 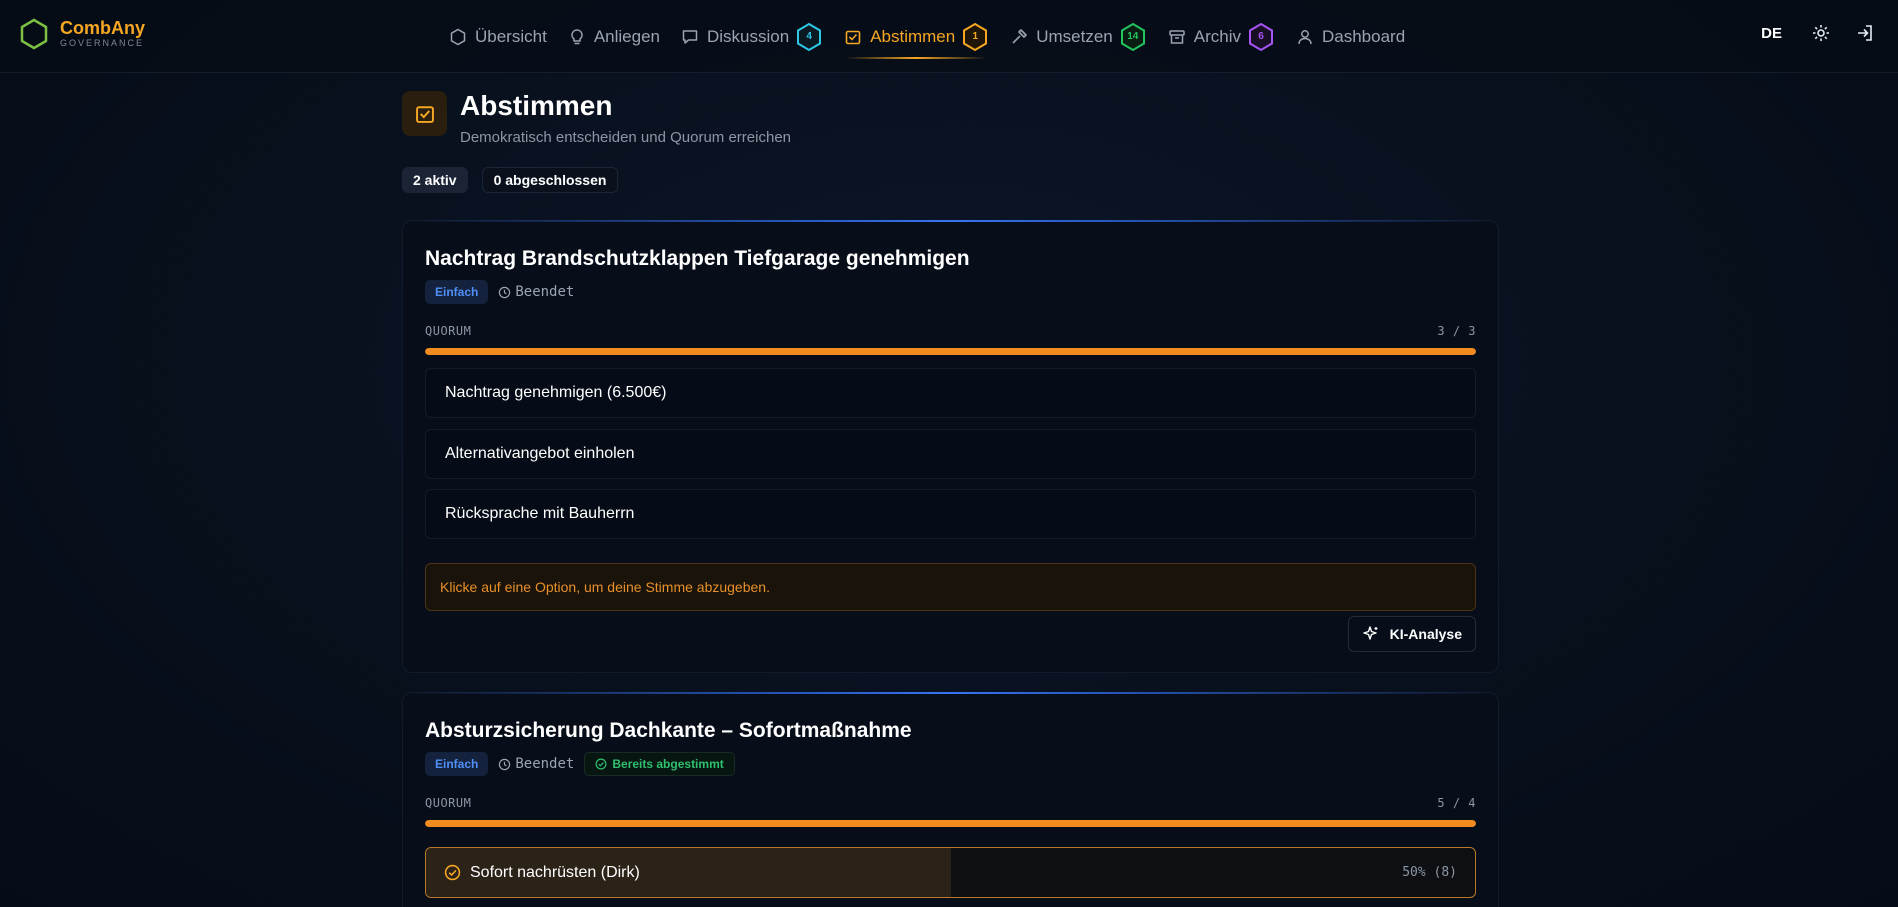 What do you see at coordinates (950, 454) in the screenshot?
I see `vote-option: Alternativangebot einholen` at bounding box center [950, 454].